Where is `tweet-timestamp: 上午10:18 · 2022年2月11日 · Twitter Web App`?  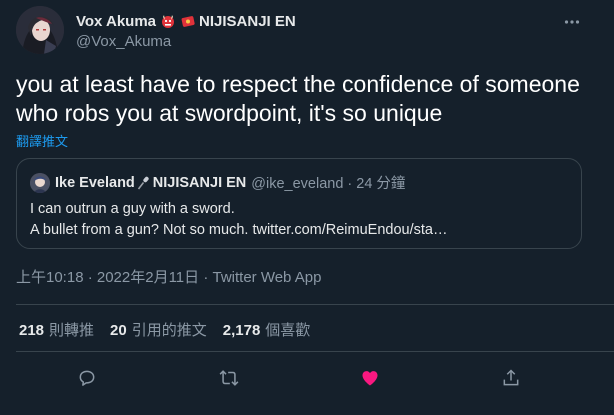
tweet-timestamp: 上午10:18 · 2022年2月11日 · Twitter Web App is located at coordinates (168, 276).